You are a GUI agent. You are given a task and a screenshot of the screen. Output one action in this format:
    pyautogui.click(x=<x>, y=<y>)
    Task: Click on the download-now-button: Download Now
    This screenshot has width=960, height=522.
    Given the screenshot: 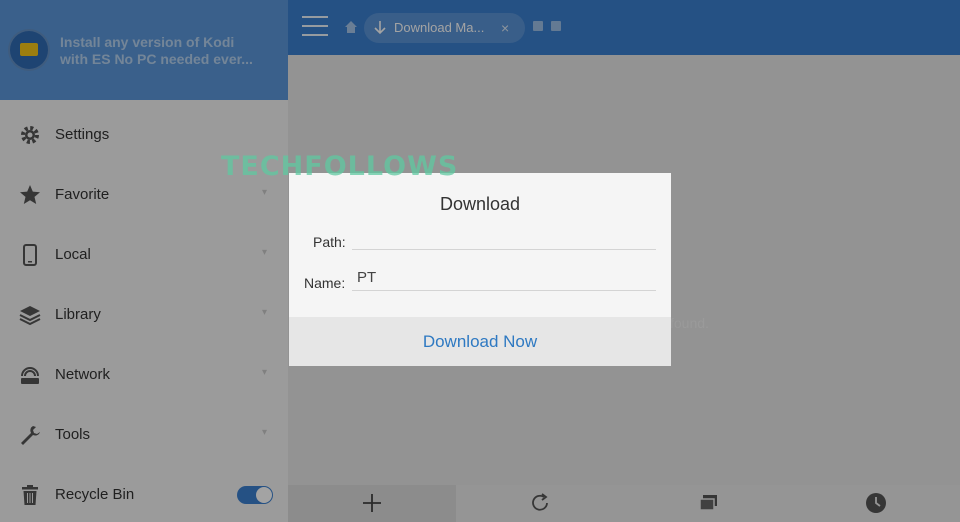 What is the action you would take?
    pyautogui.click(x=480, y=341)
    